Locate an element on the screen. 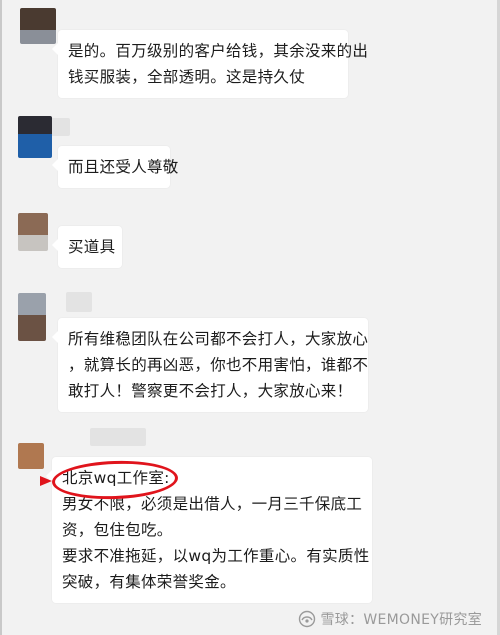 The height and width of the screenshot is (635, 500). highlight-pointer is located at coordinates (46, 481).